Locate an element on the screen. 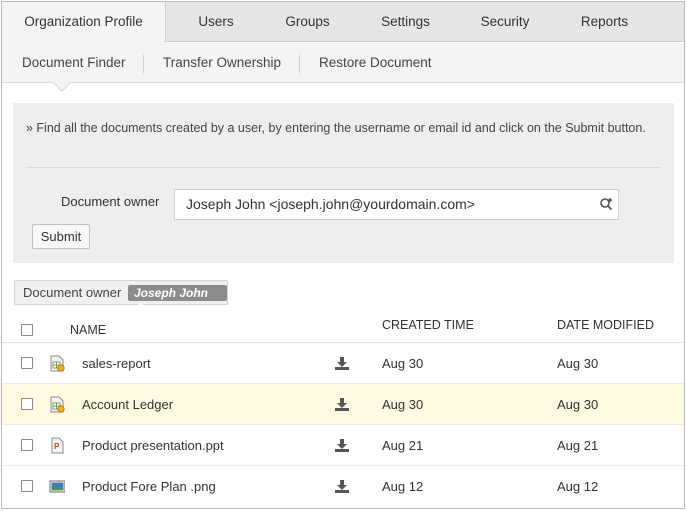  tab-groups: Groups is located at coordinates (307, 22).